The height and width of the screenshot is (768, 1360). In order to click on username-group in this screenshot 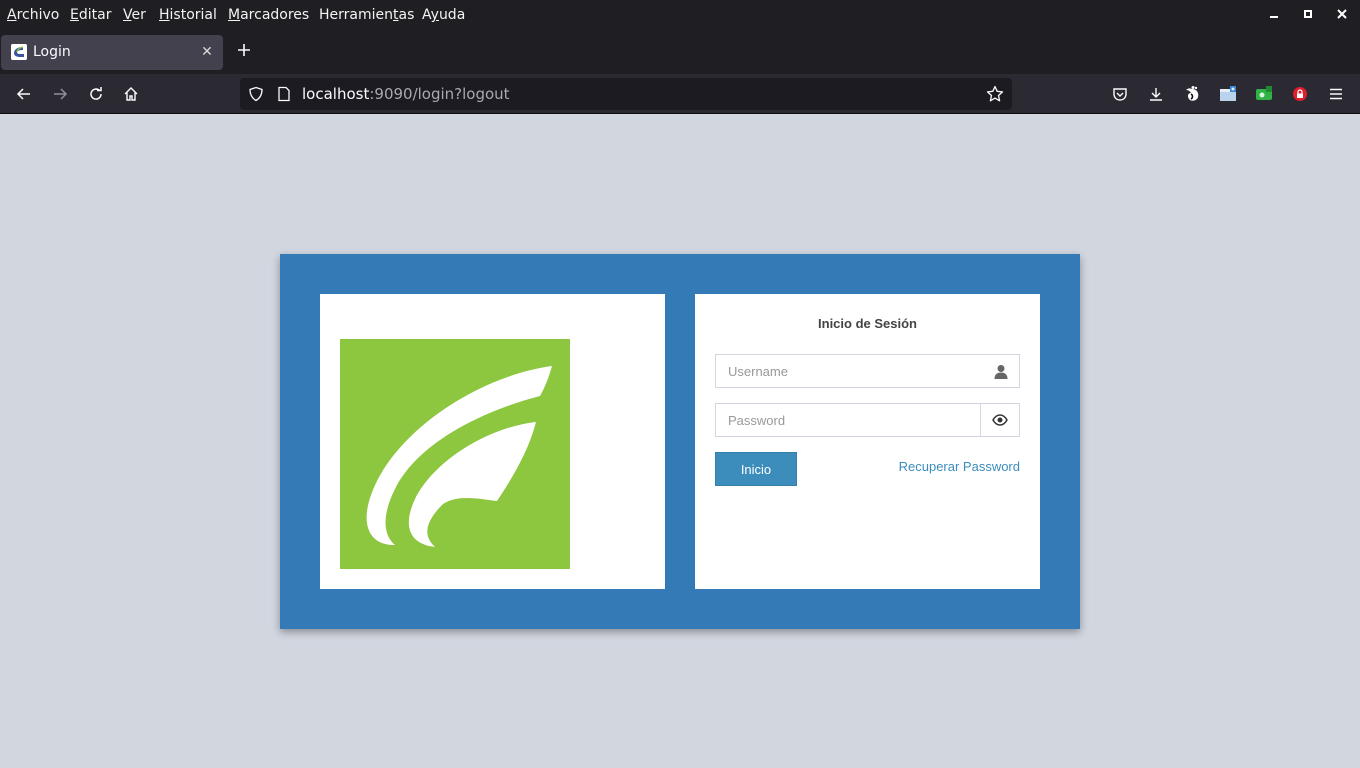, I will do `click(867, 371)`.